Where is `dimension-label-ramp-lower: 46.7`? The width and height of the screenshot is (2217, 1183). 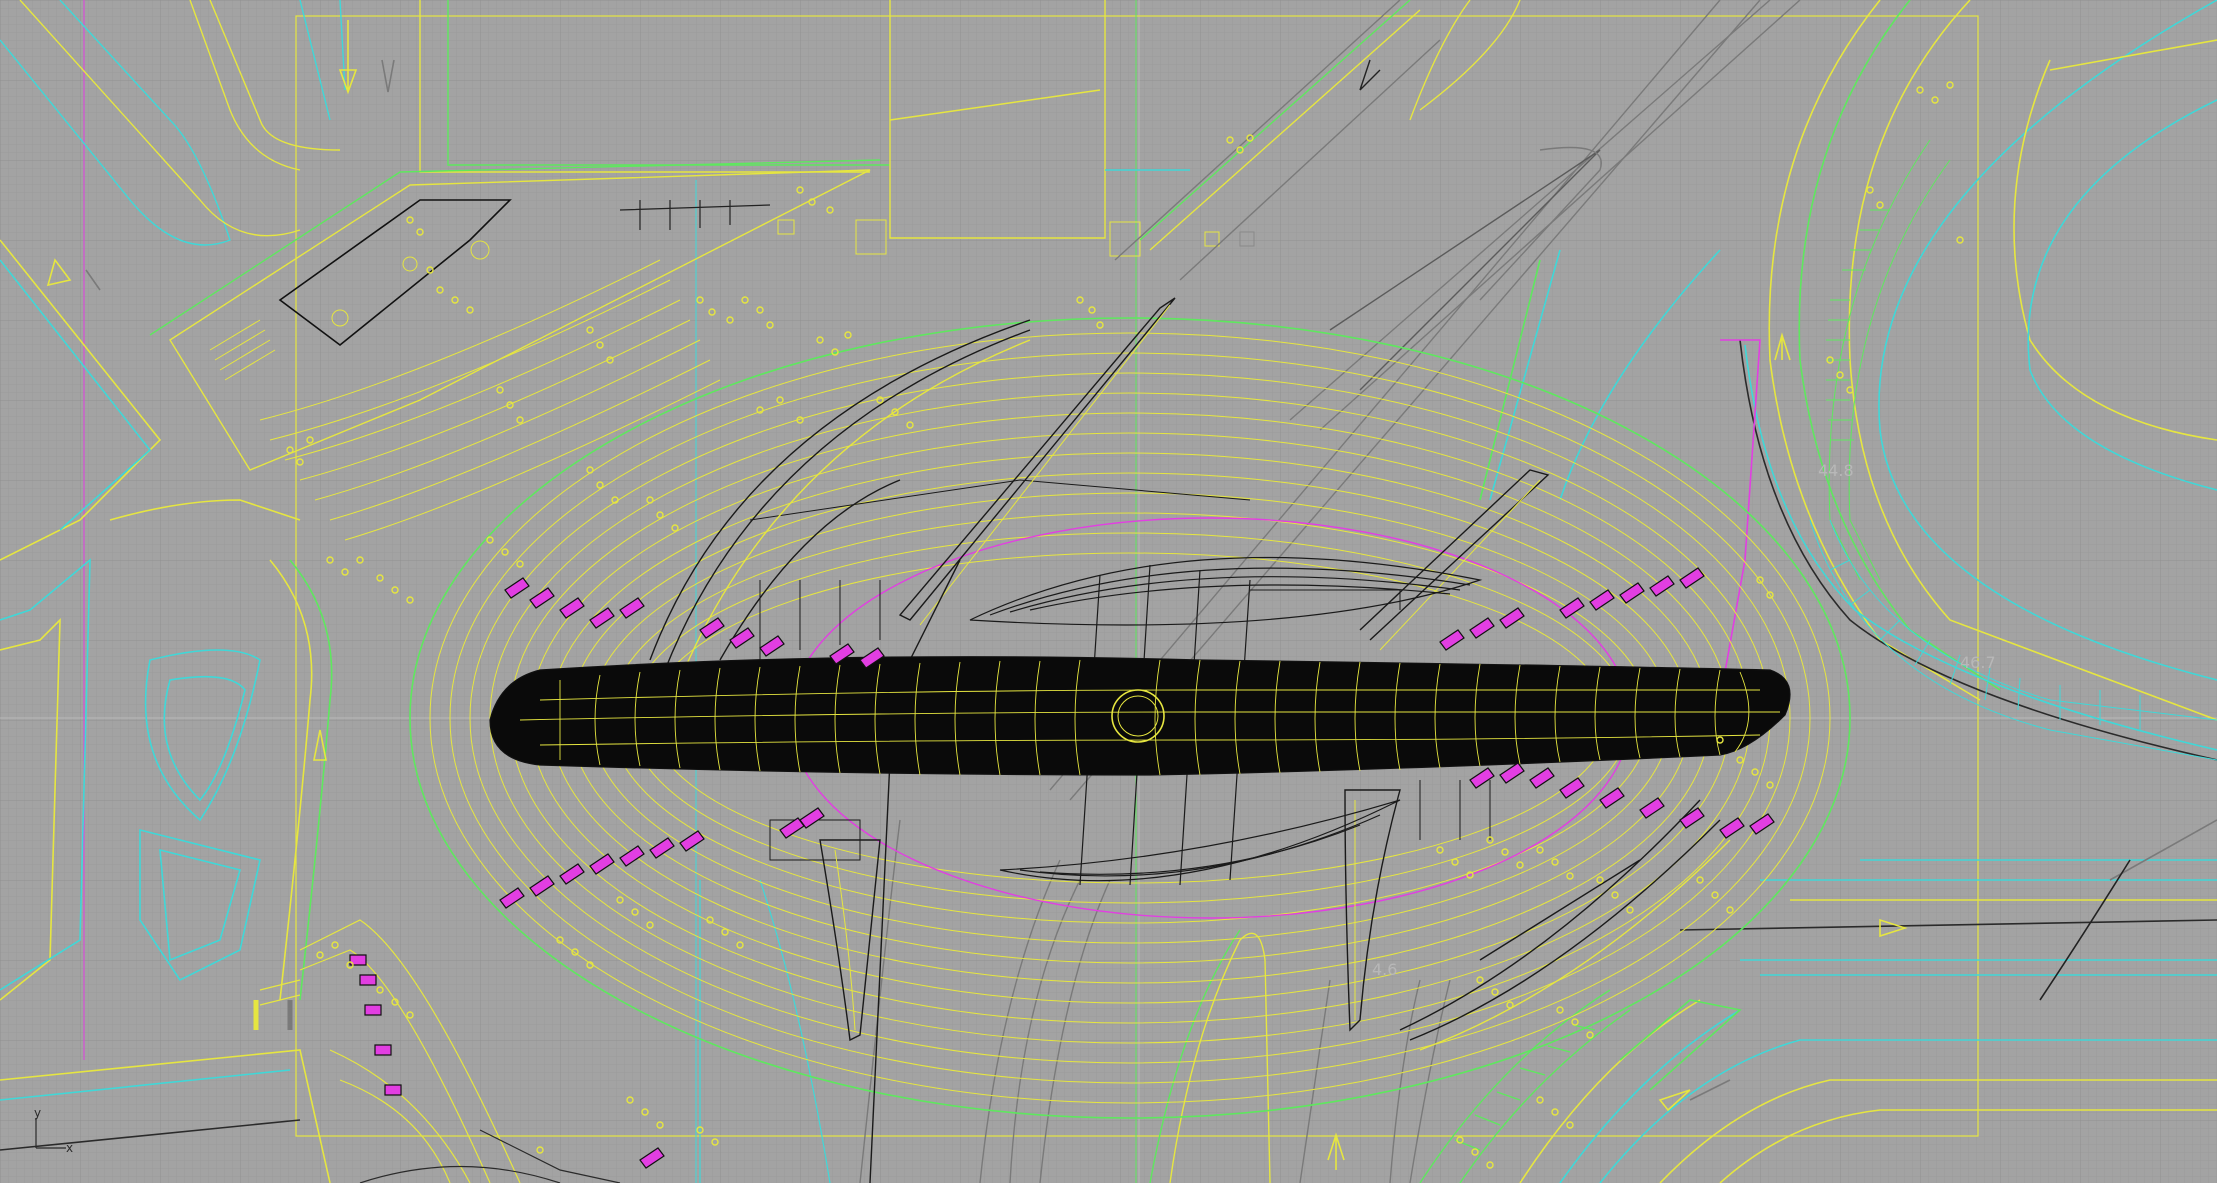 dimension-label-ramp-lower: 46.7 is located at coordinates (1978, 662).